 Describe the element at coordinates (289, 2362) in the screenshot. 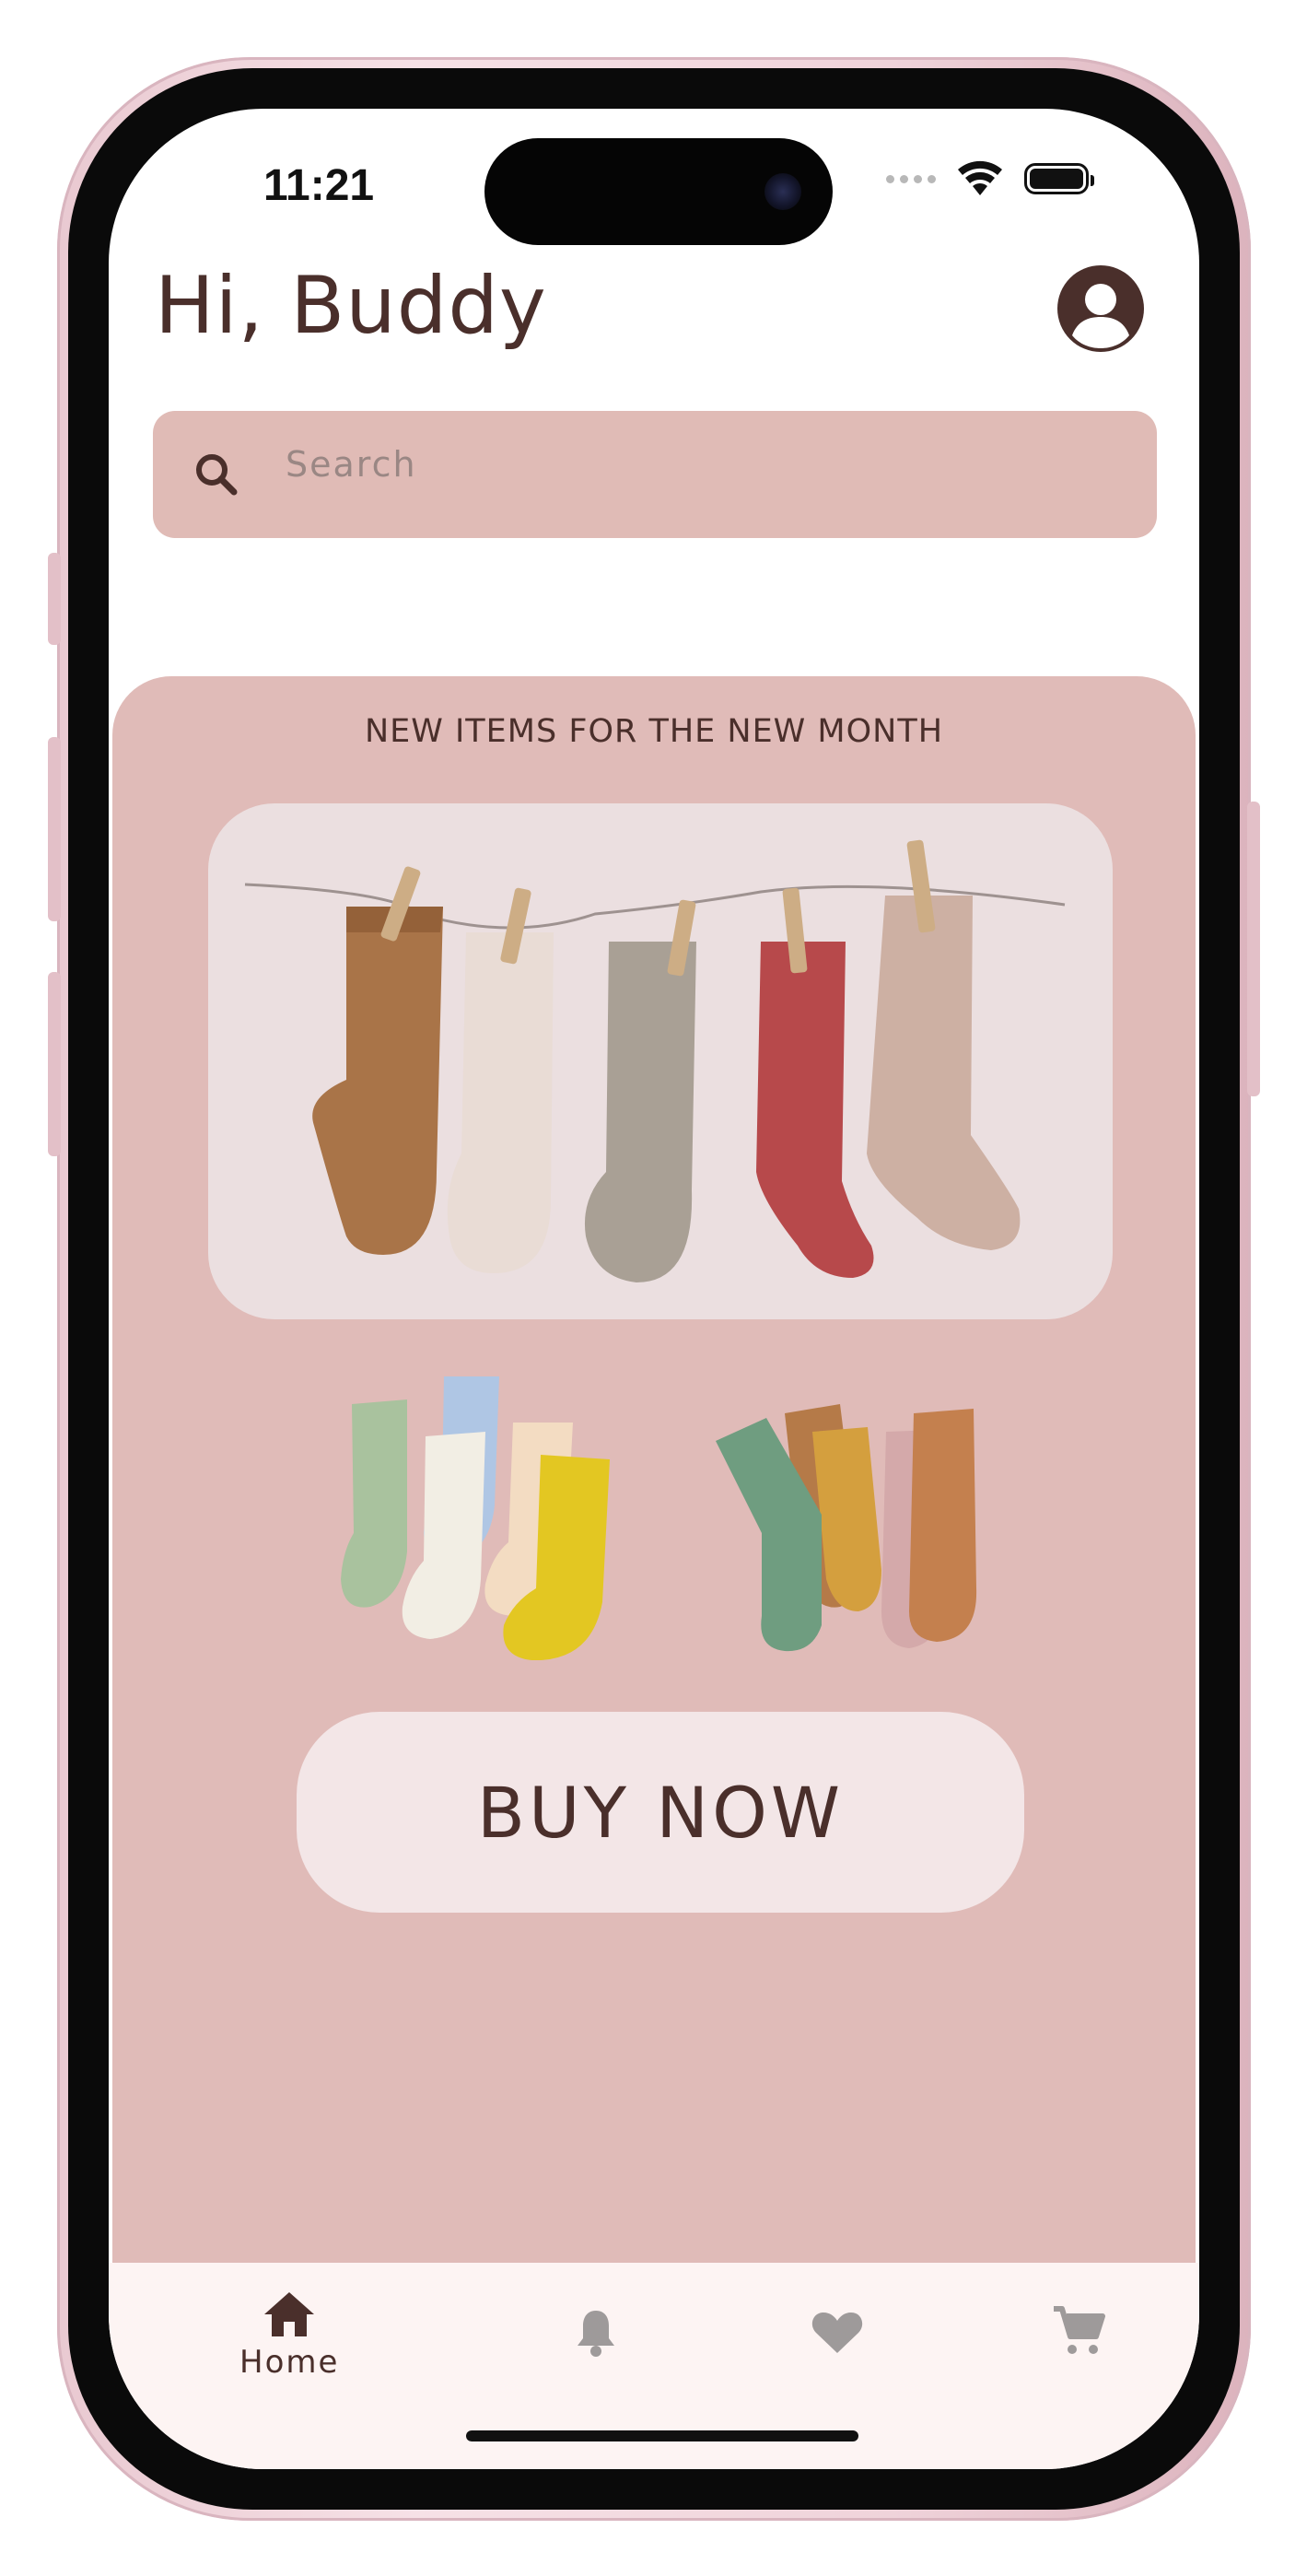

I see `nav-label-home: Home` at that location.